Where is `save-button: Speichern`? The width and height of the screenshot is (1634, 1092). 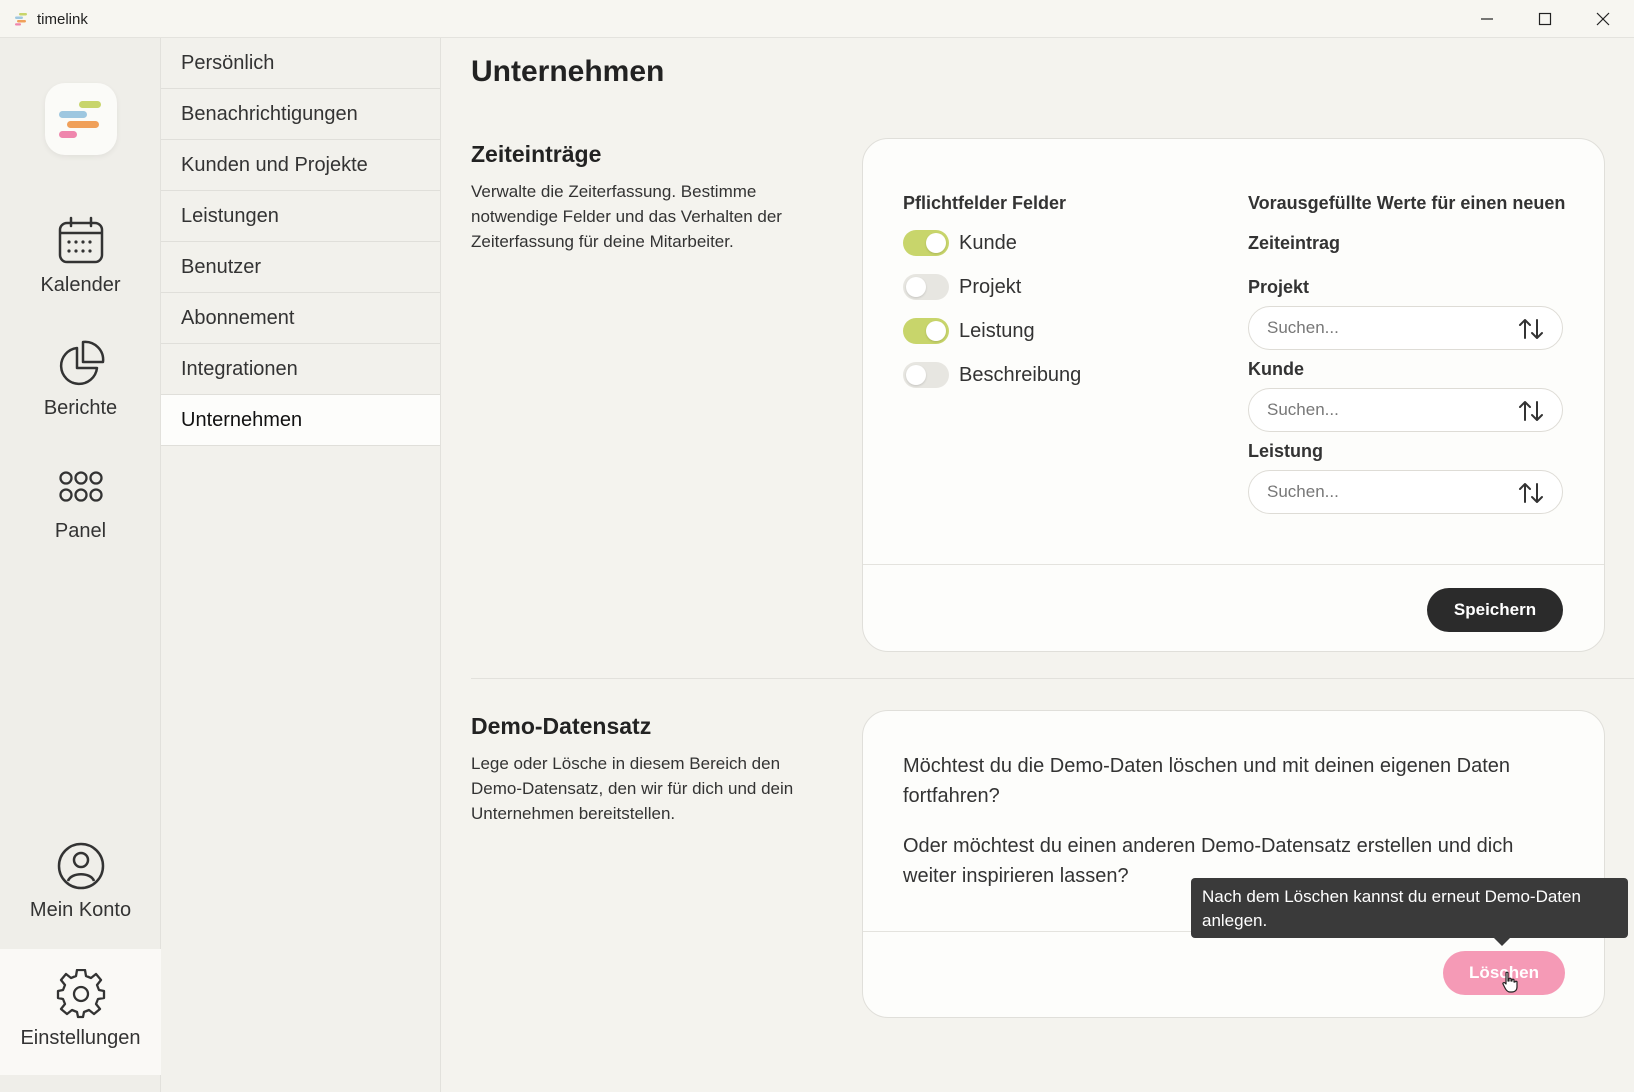 save-button: Speichern is located at coordinates (1495, 610).